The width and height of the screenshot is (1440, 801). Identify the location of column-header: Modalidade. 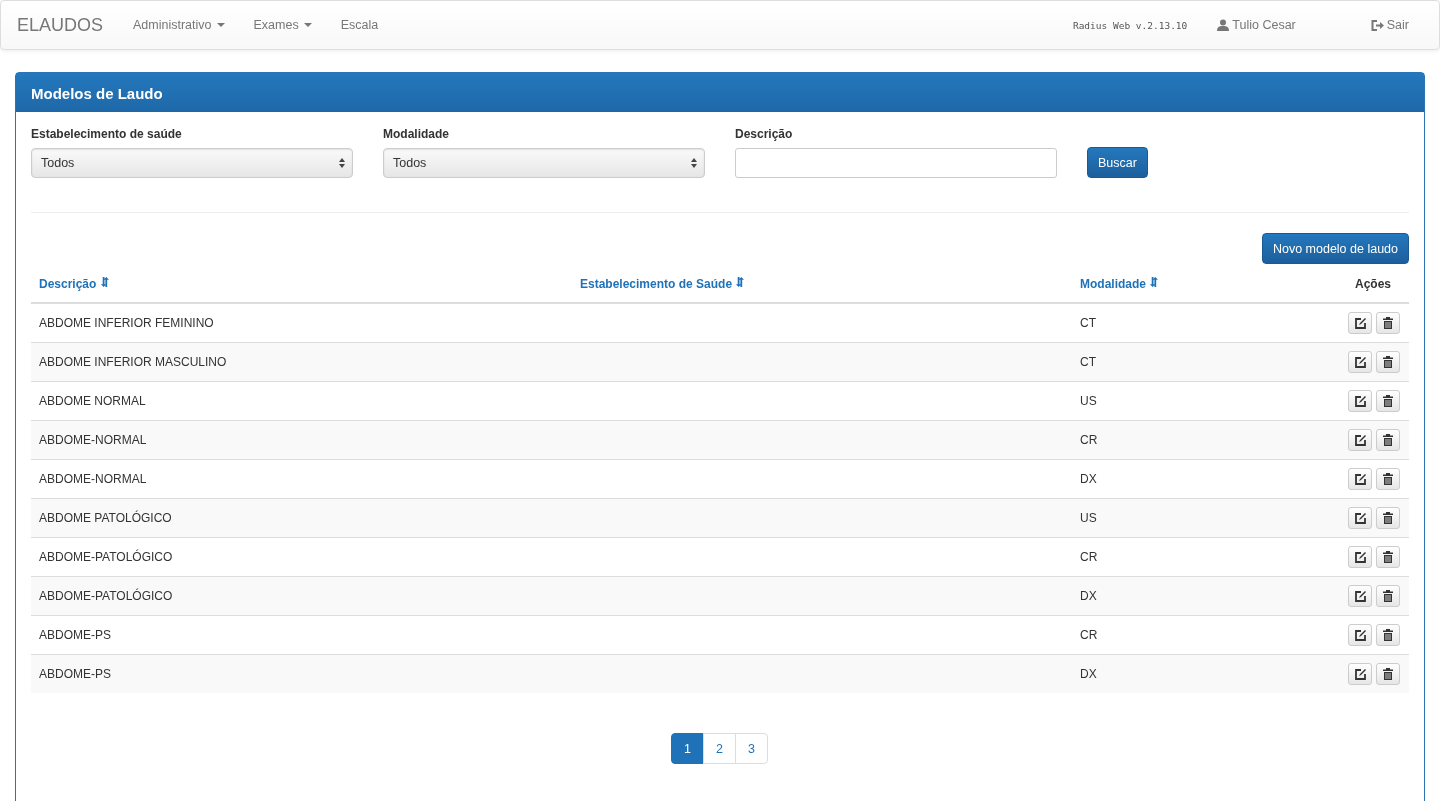
(1120, 284).